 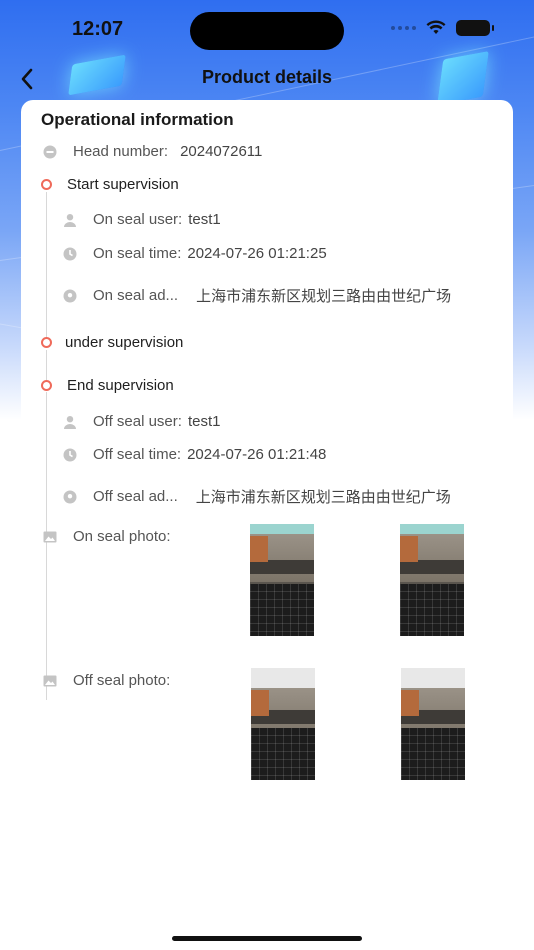 I want to click on off-seal-address-value: 上海市浦东新区规划三路由由世纪广场, so click(x=323, y=497).